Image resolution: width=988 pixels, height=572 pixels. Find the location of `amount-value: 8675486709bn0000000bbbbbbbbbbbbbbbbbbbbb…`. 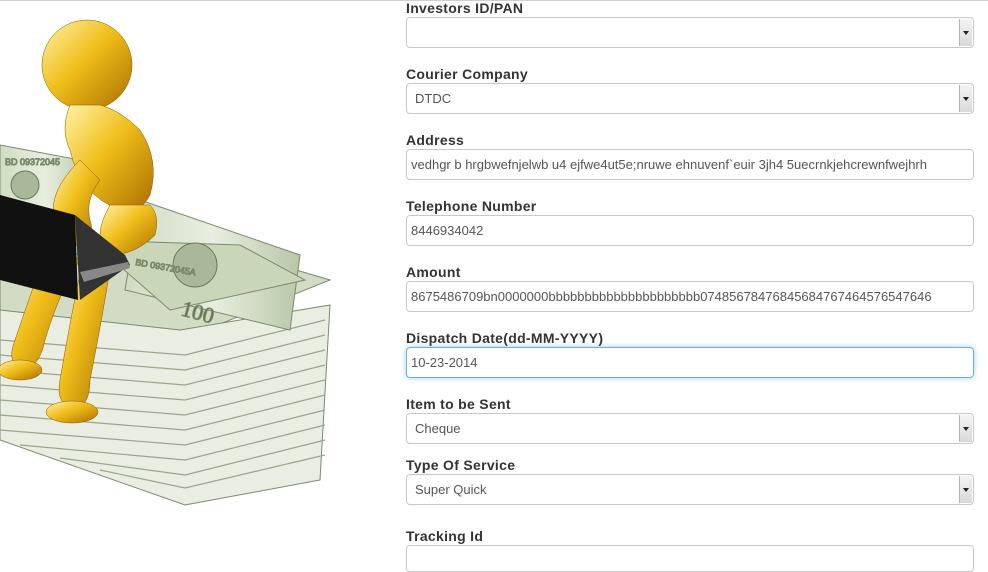

amount-value: 8675486709bn0000000bbbbbbbbbbbbbbbbbbbbb… is located at coordinates (671, 296).